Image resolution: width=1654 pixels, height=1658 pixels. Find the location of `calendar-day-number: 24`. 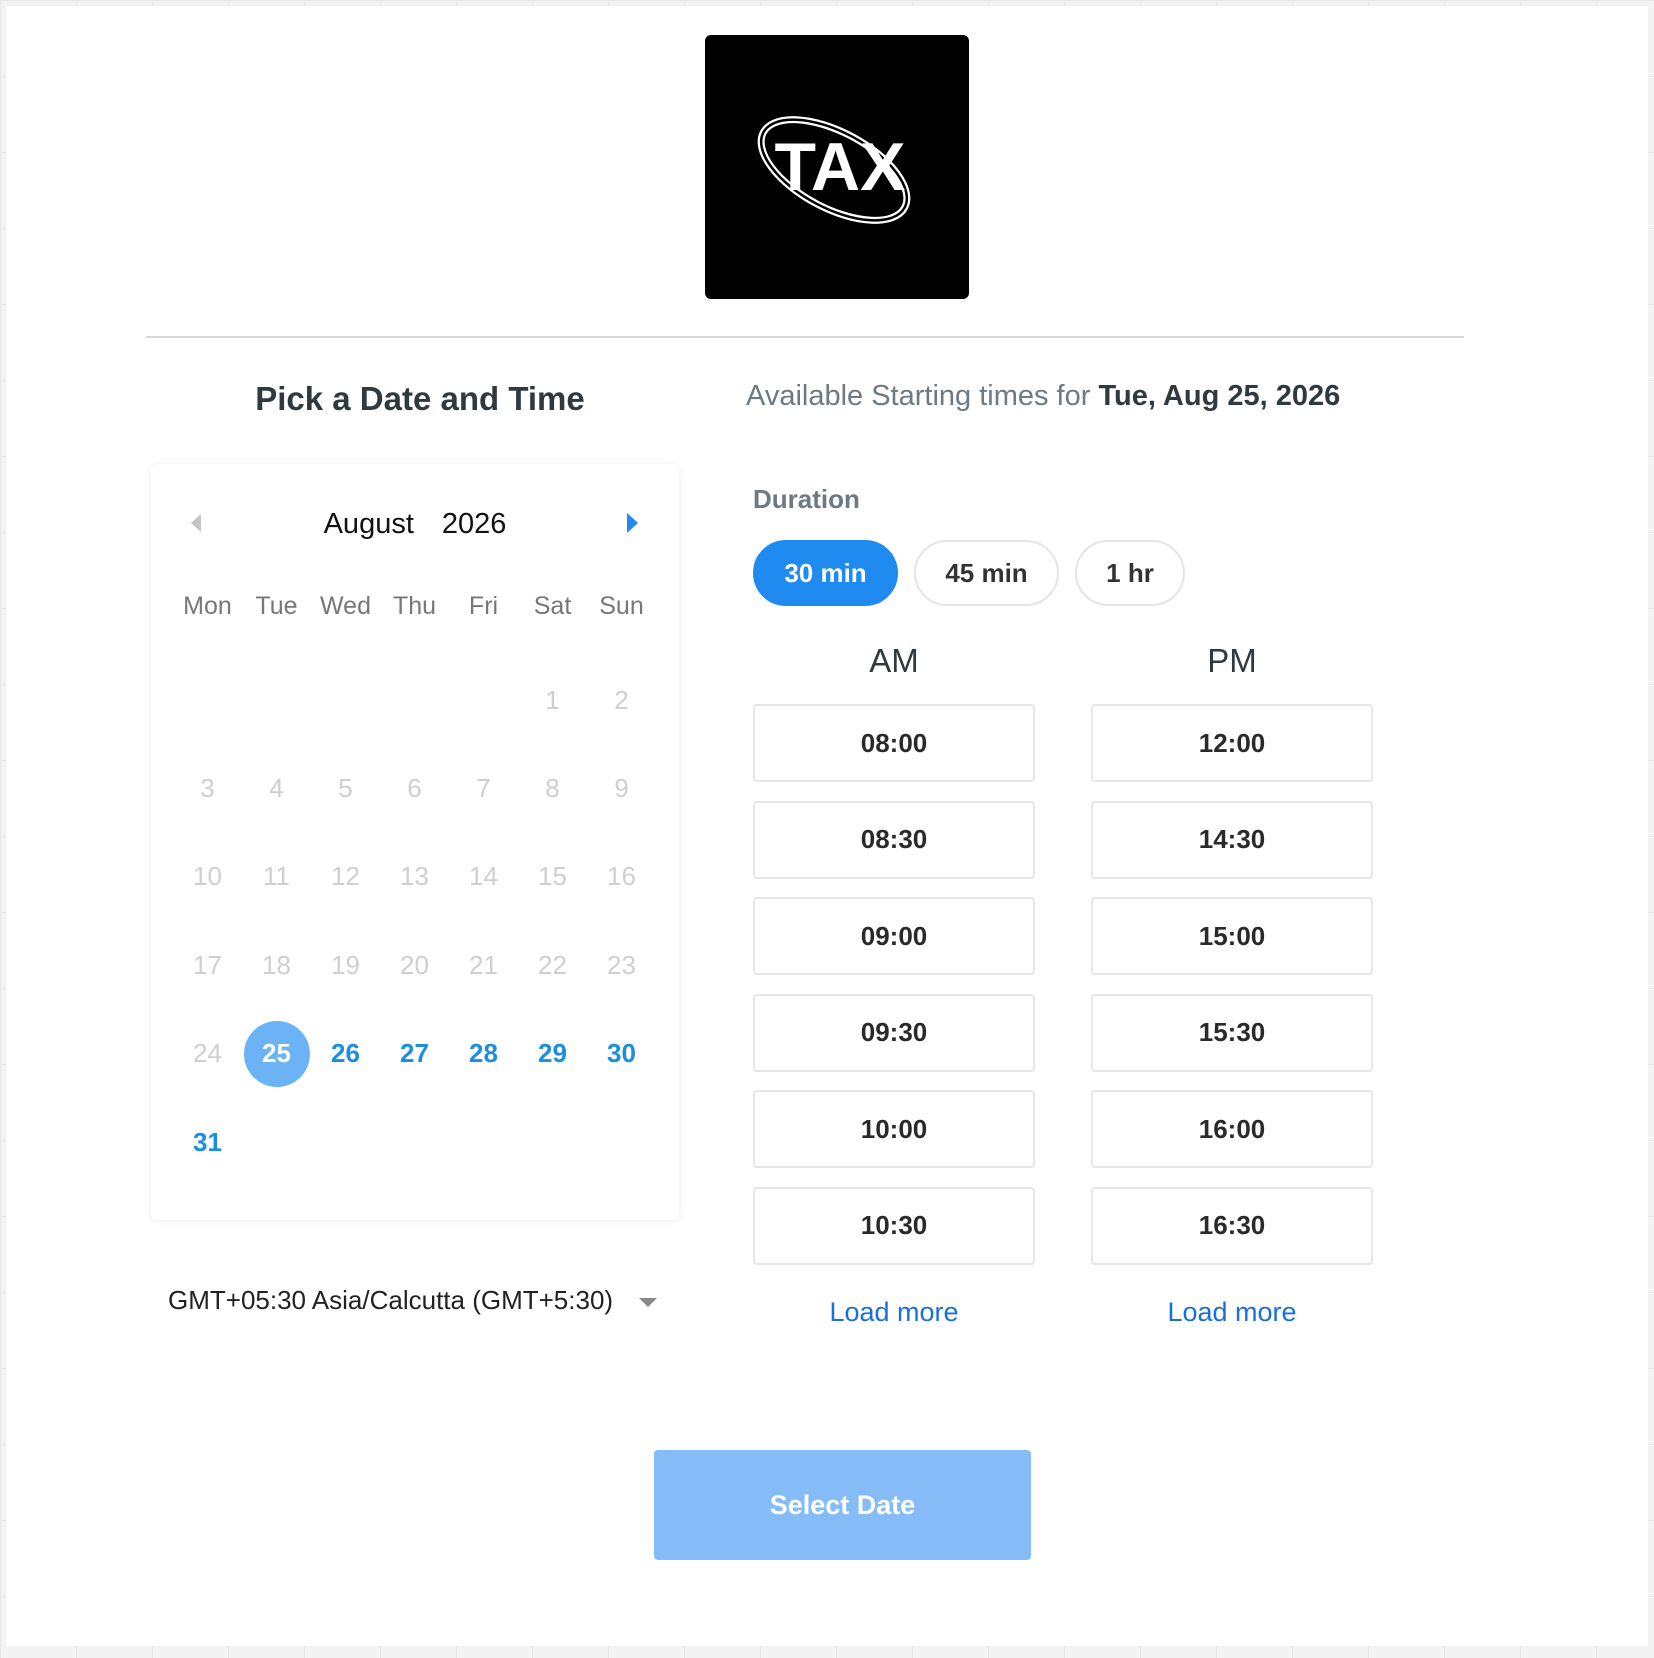

calendar-day-number: 24 is located at coordinates (207, 1053).